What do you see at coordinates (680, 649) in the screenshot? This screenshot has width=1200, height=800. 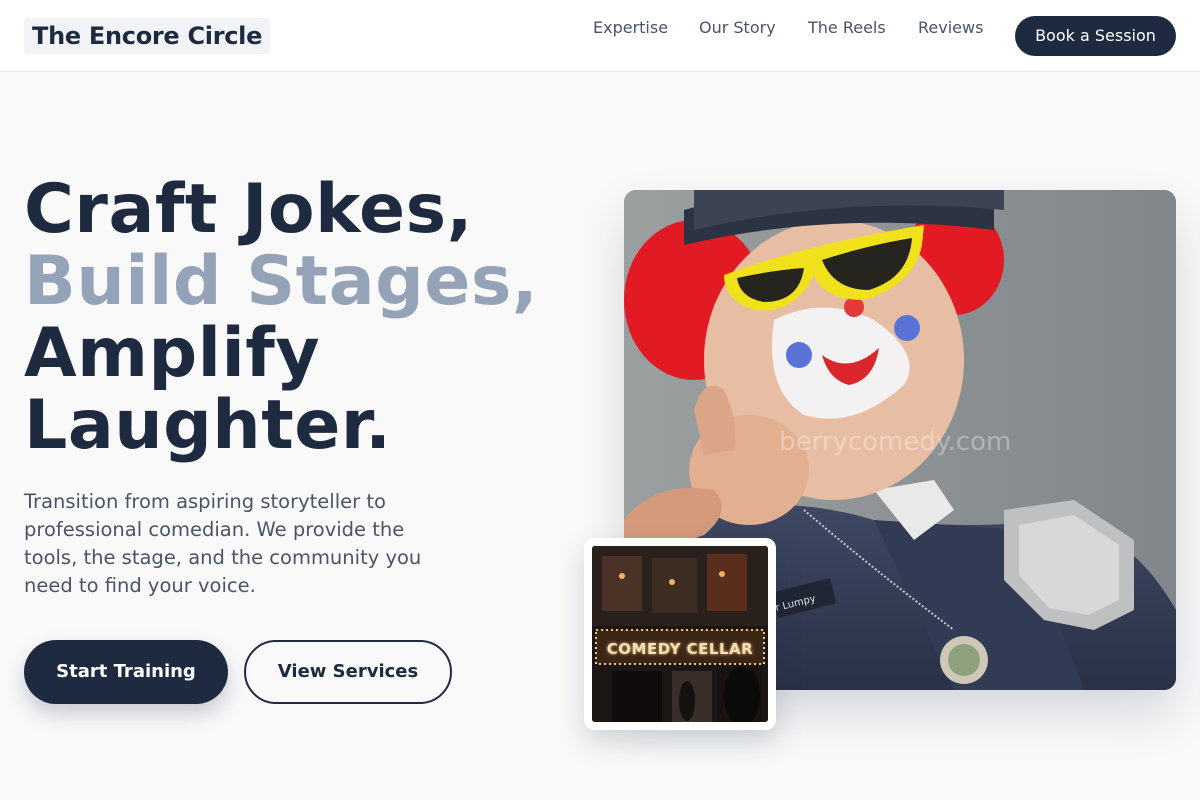 I see `club-sign-text: COMEDY CELLAR` at bounding box center [680, 649].